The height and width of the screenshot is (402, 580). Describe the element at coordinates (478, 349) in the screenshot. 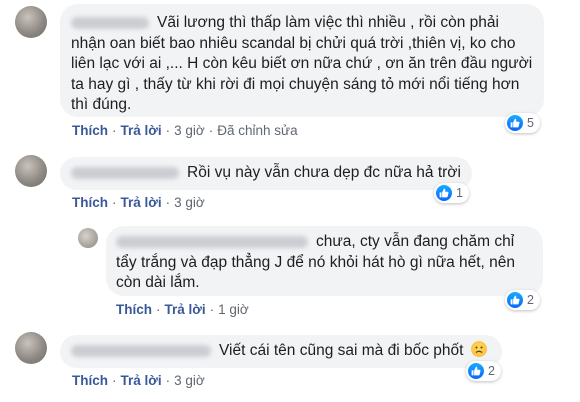

I see `sad-face-emoji` at that location.